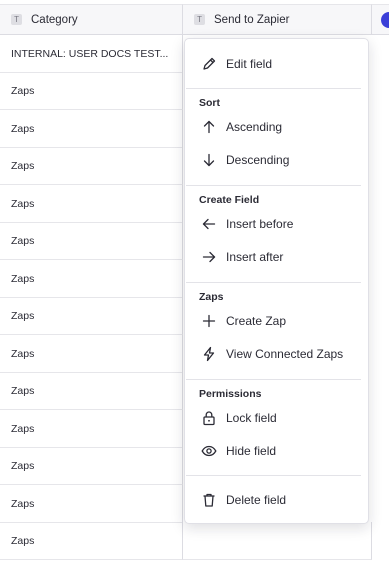 The image size is (389, 561). What do you see at coordinates (209, 321) in the screenshot?
I see `plus-icon` at bounding box center [209, 321].